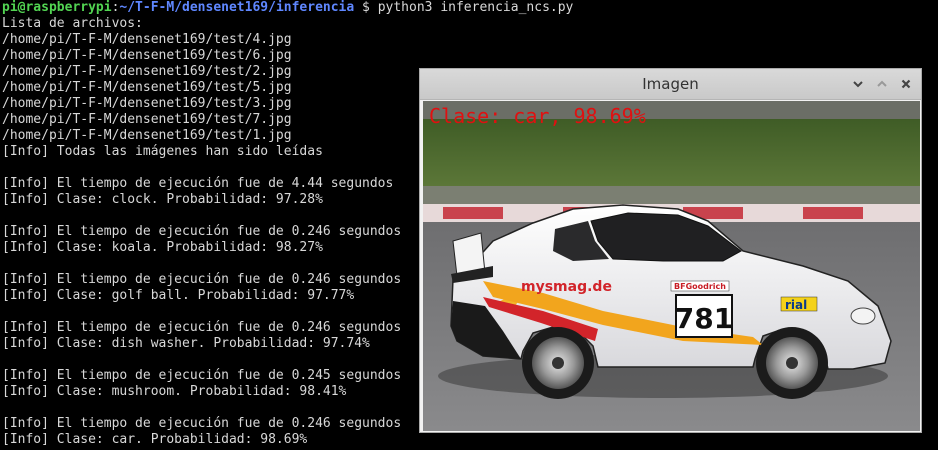  I want to click on window-close-button, so click(906, 84).